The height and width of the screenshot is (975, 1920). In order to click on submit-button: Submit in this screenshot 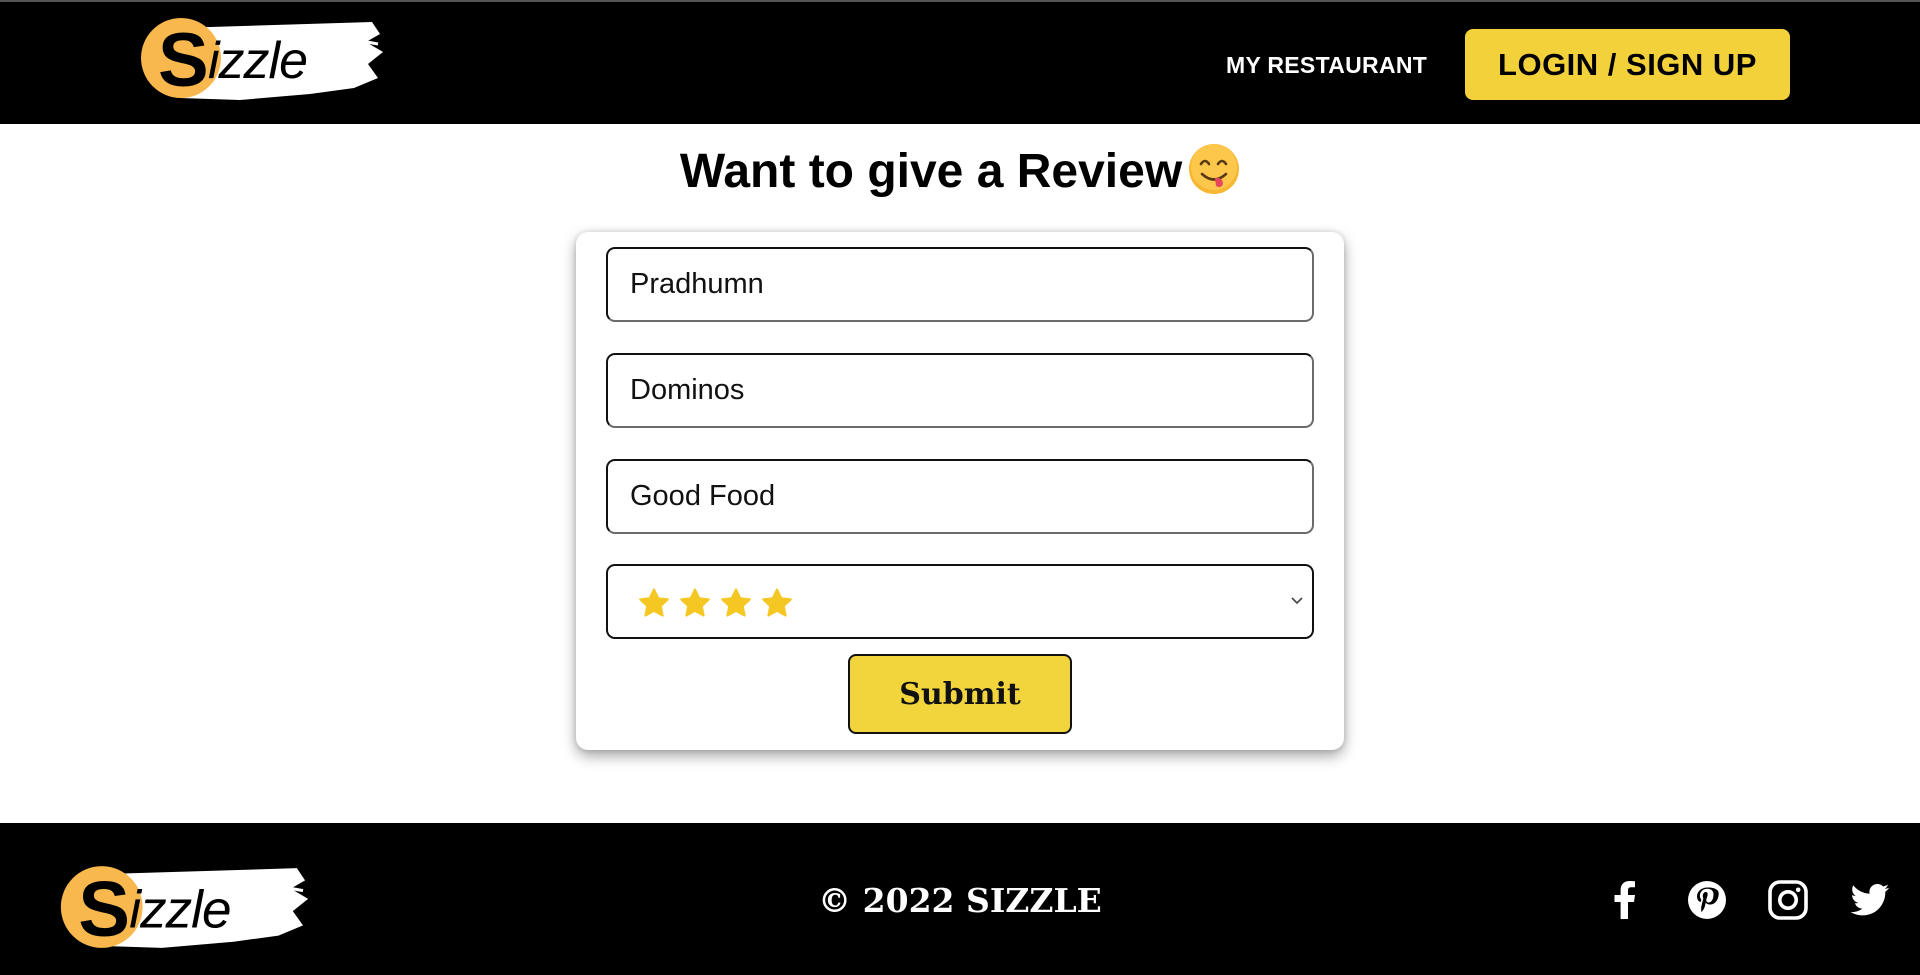, I will do `click(960, 694)`.